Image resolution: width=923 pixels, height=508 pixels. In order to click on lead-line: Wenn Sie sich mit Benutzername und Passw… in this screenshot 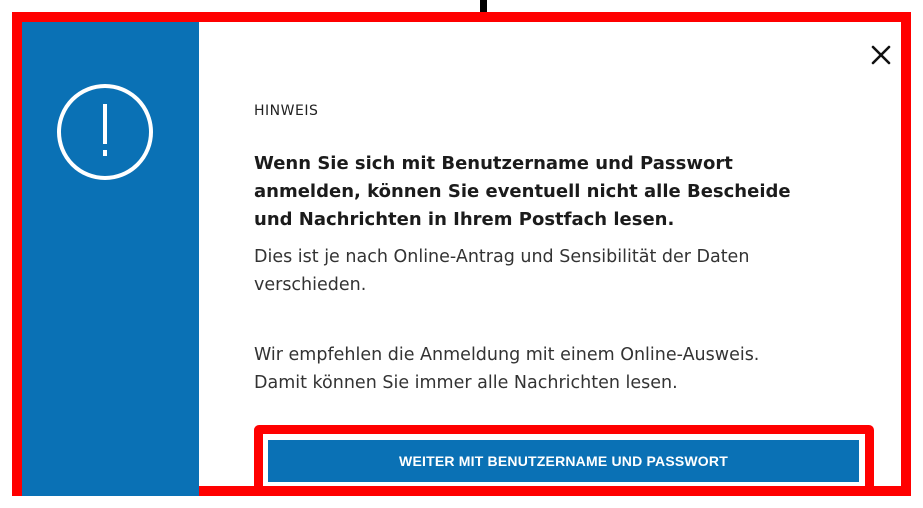, I will do `click(493, 163)`.